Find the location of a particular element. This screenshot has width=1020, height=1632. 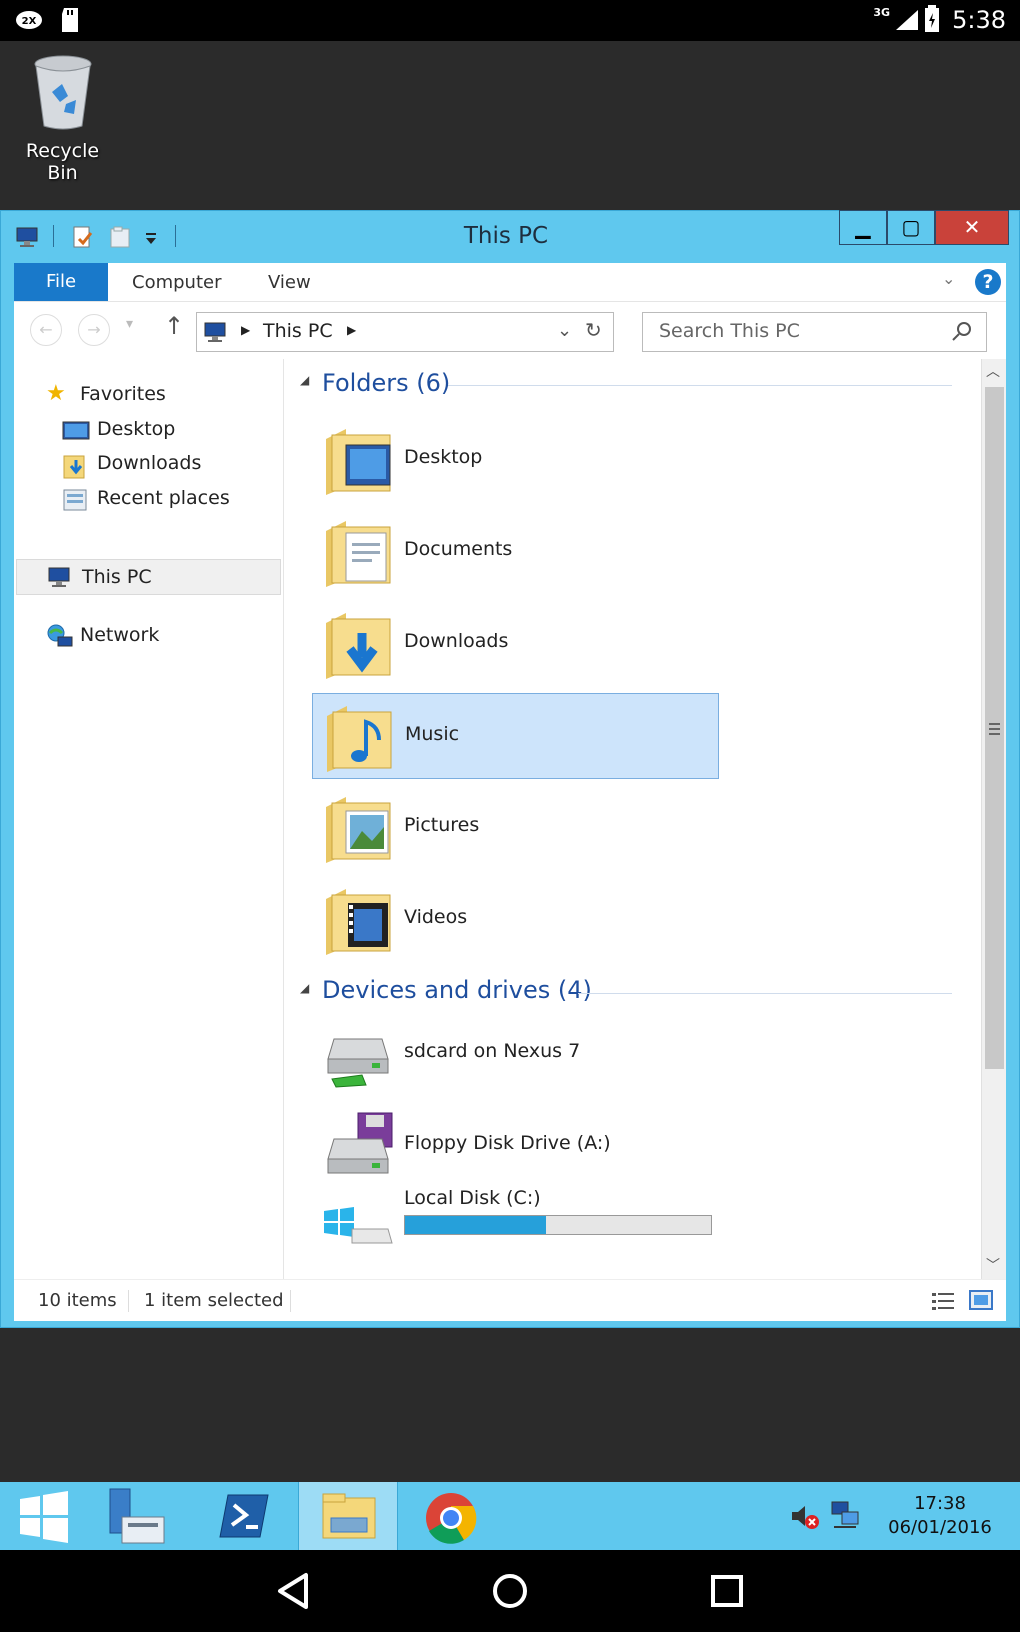

folder-desktop: Desktop is located at coordinates (515, 460).